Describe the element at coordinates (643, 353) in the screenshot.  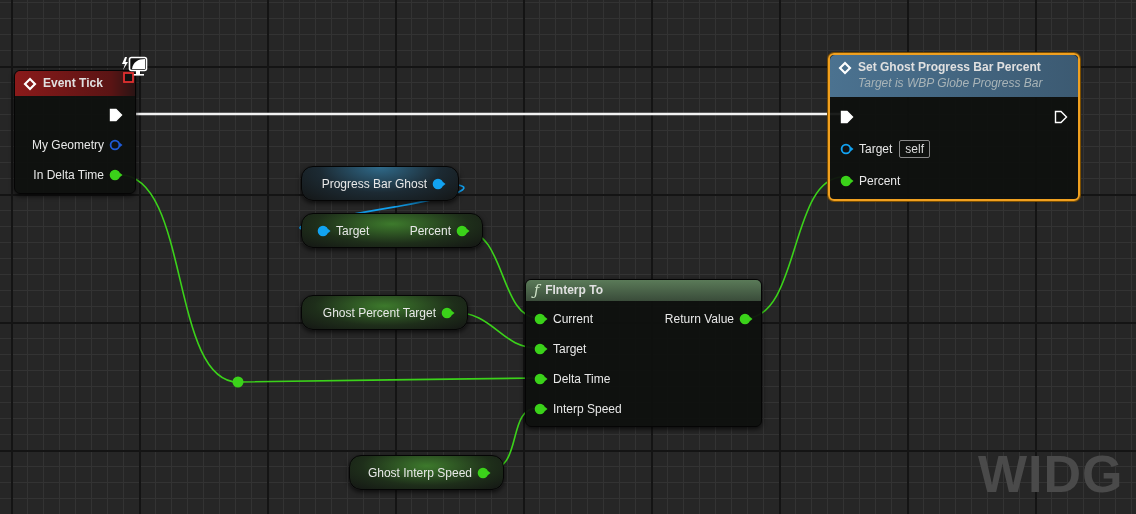
I see `graph-node: ƒ FInterp To Current Return Value Target Delta Time Interp Speed` at that location.